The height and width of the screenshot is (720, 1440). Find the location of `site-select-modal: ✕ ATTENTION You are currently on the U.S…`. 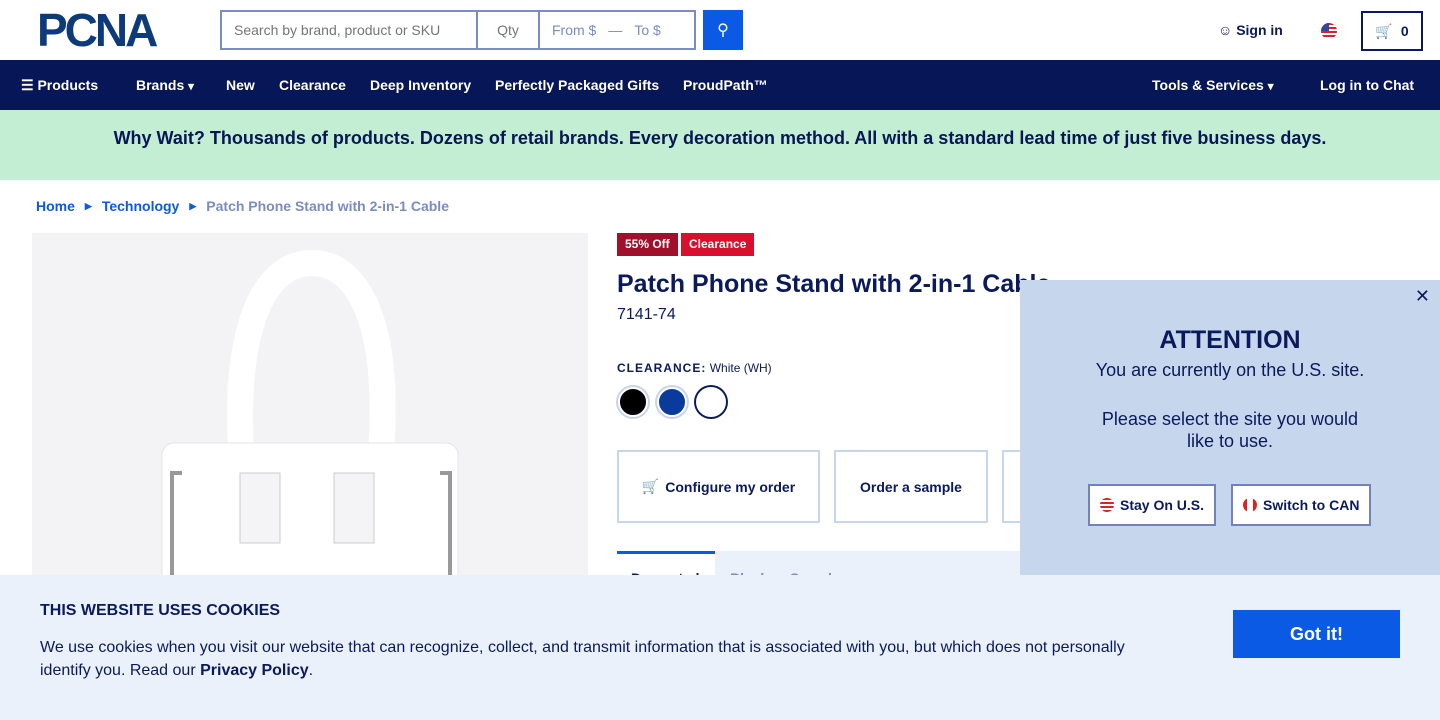

site-select-modal: ✕ ATTENTION You are currently on the U.S… is located at coordinates (1230, 427).